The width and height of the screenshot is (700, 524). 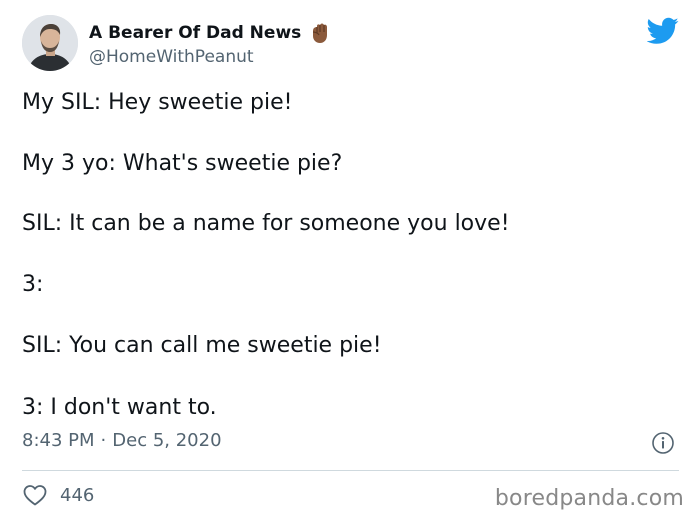 I want to click on author-name-row: A Bearer Of Dad News, so click(x=210, y=33).